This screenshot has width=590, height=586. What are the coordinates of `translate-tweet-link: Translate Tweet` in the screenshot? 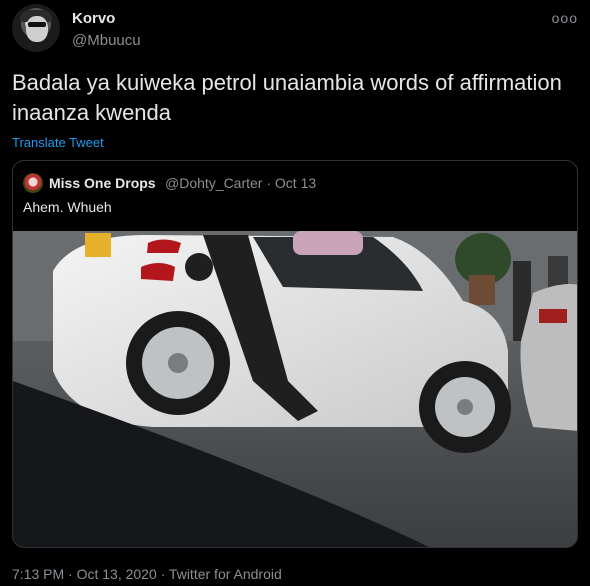 It's located at (58, 142).